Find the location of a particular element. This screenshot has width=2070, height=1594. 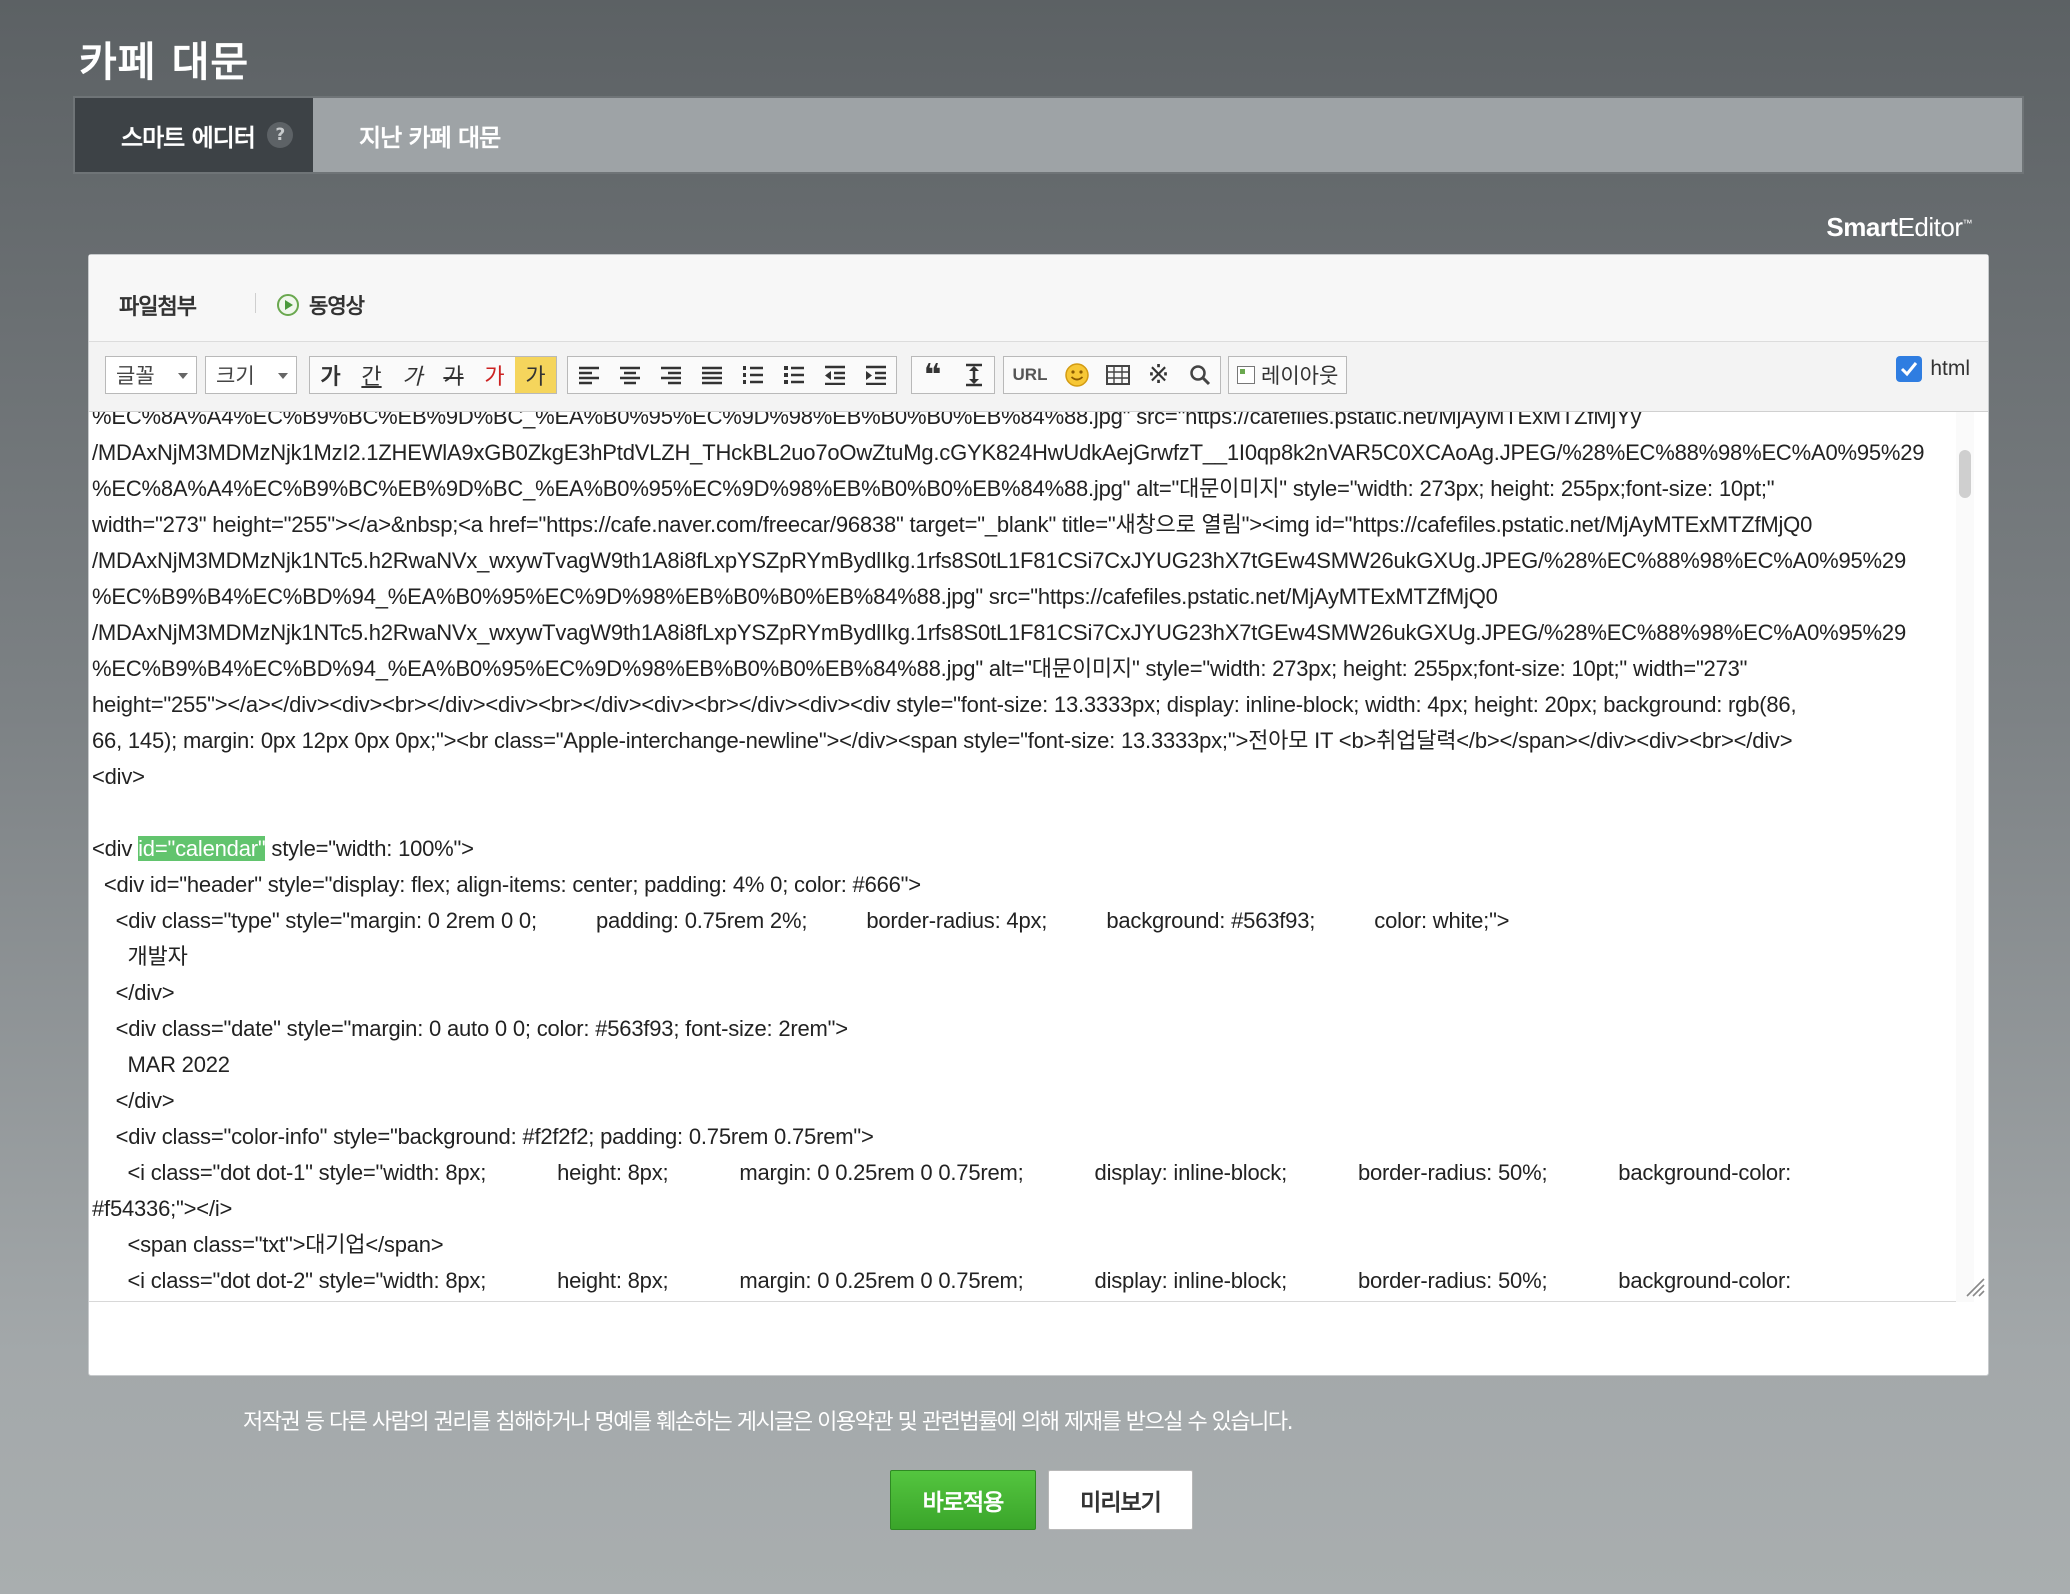

attach-bar: 파일첨부 동영상 is located at coordinates (1038, 298).